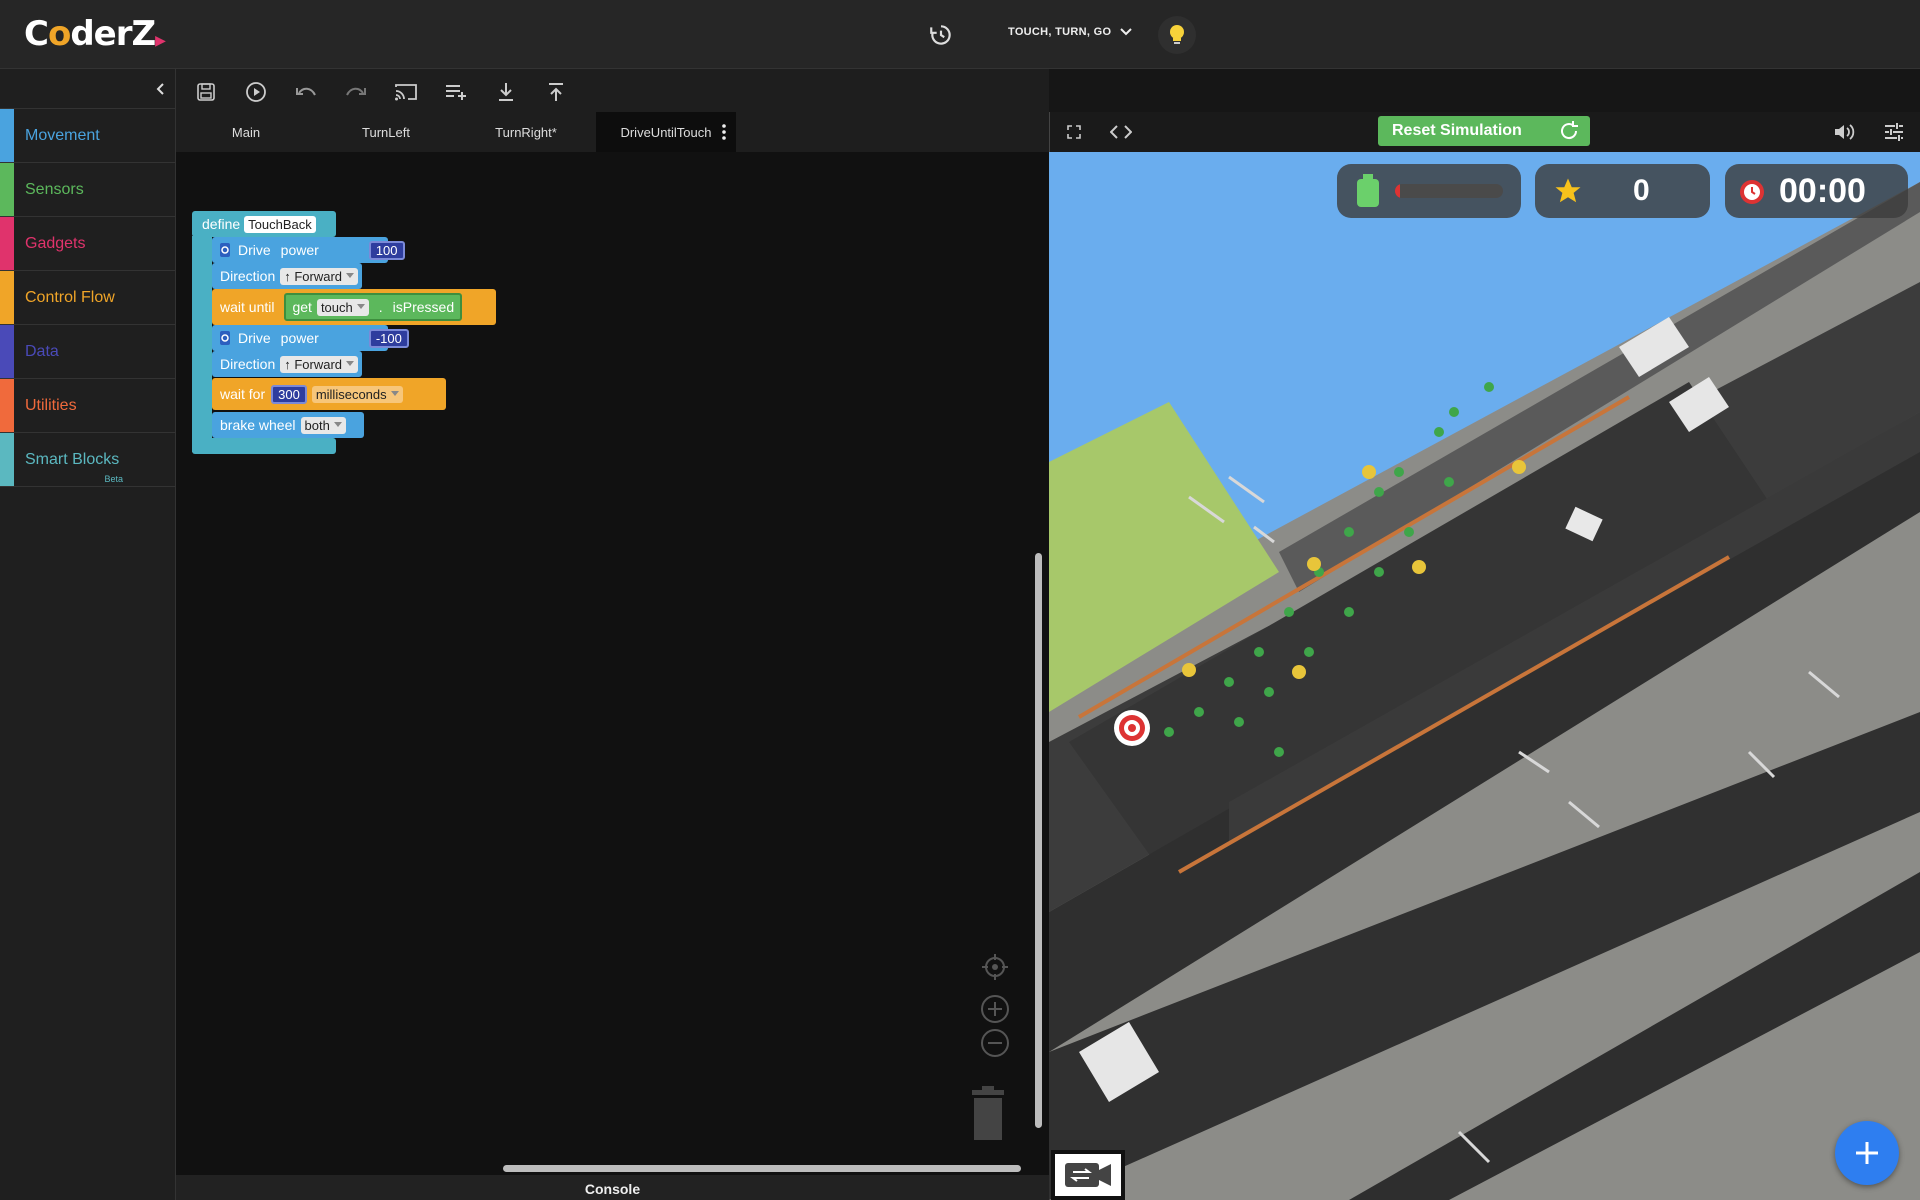  I want to click on battery-icon, so click(1368, 190).